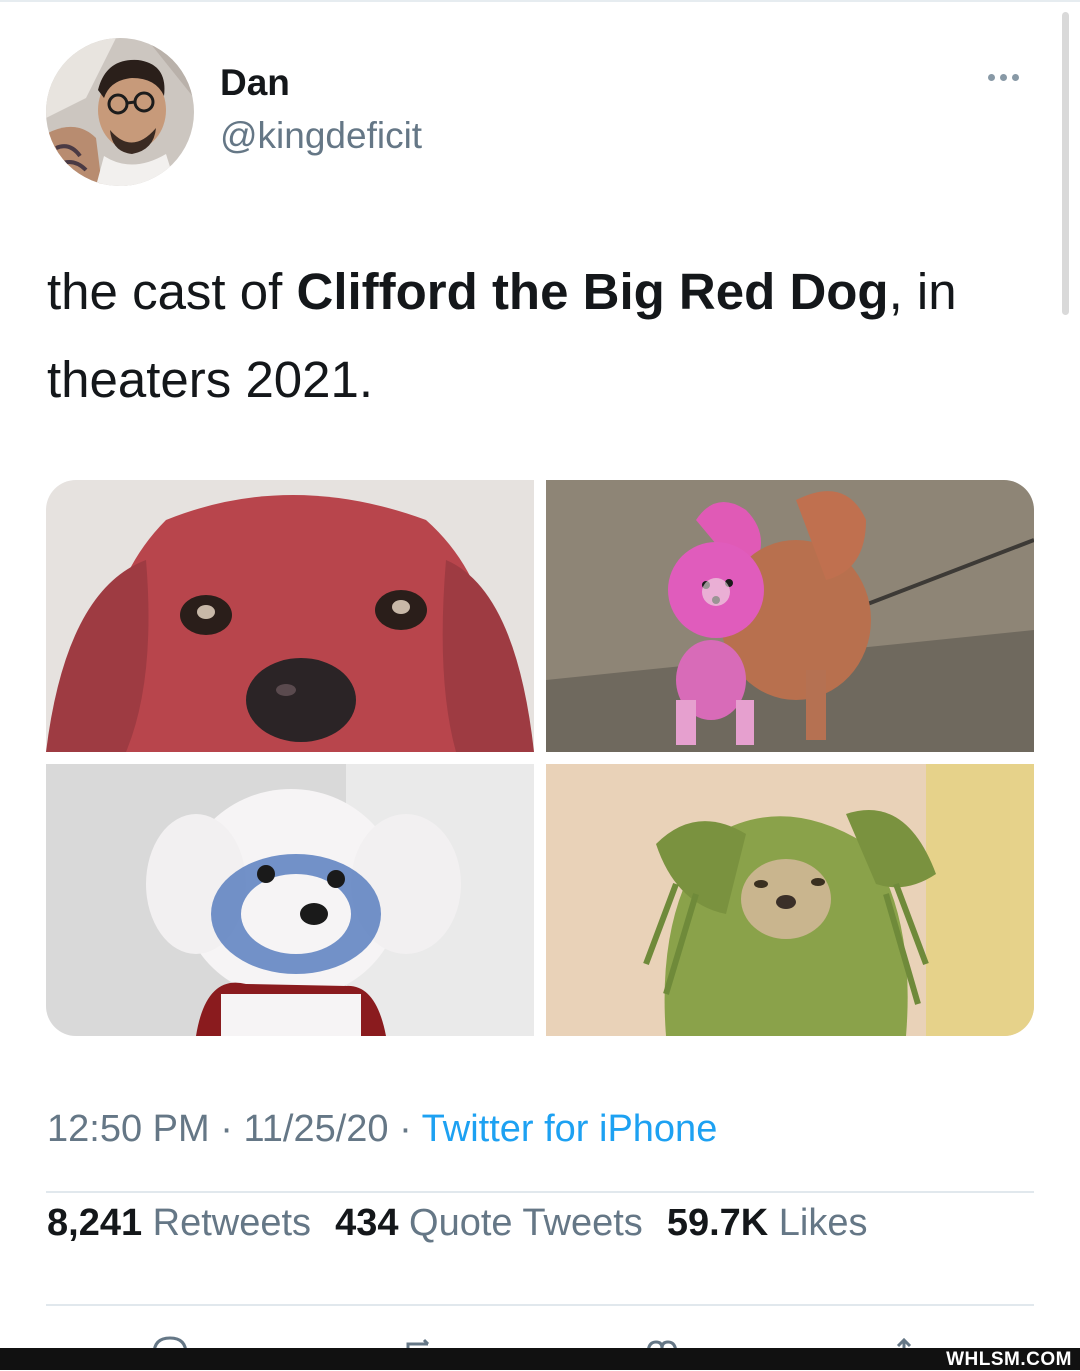 The width and height of the screenshot is (1080, 1371). What do you see at coordinates (1009, 1359) in the screenshot?
I see `watermark-text: WHLSM.COM` at bounding box center [1009, 1359].